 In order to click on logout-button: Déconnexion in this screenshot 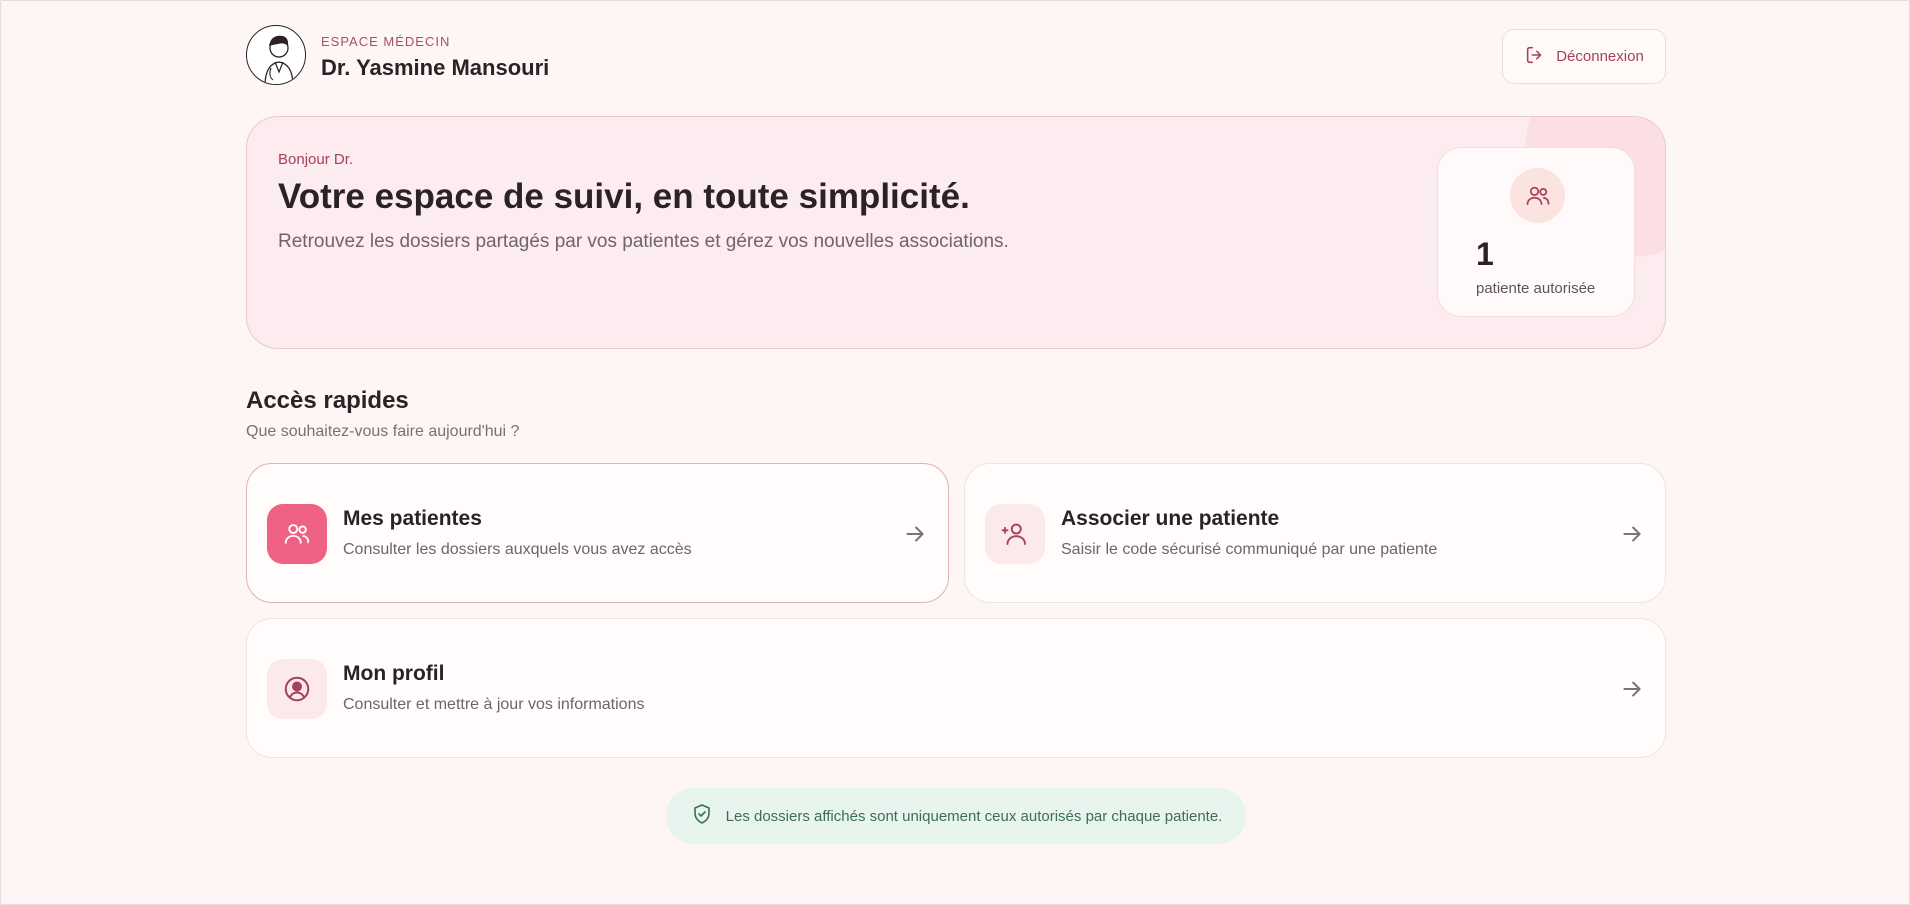, I will do `click(1584, 56)`.